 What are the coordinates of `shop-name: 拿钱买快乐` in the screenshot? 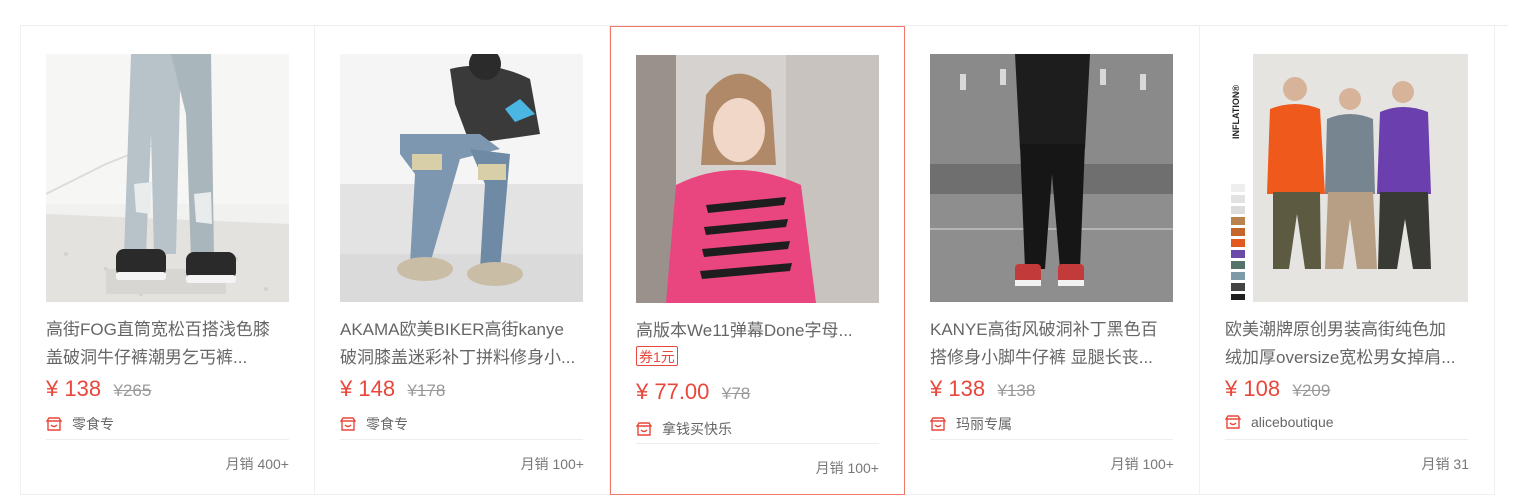 It's located at (697, 429).